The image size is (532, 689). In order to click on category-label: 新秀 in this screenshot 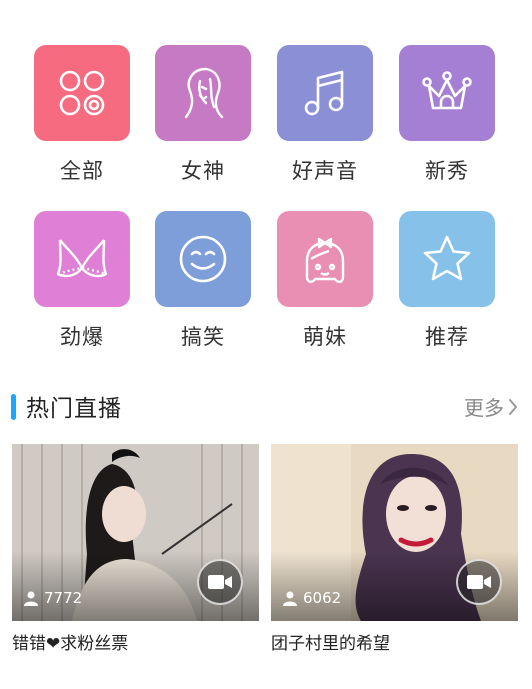, I will do `click(447, 171)`.